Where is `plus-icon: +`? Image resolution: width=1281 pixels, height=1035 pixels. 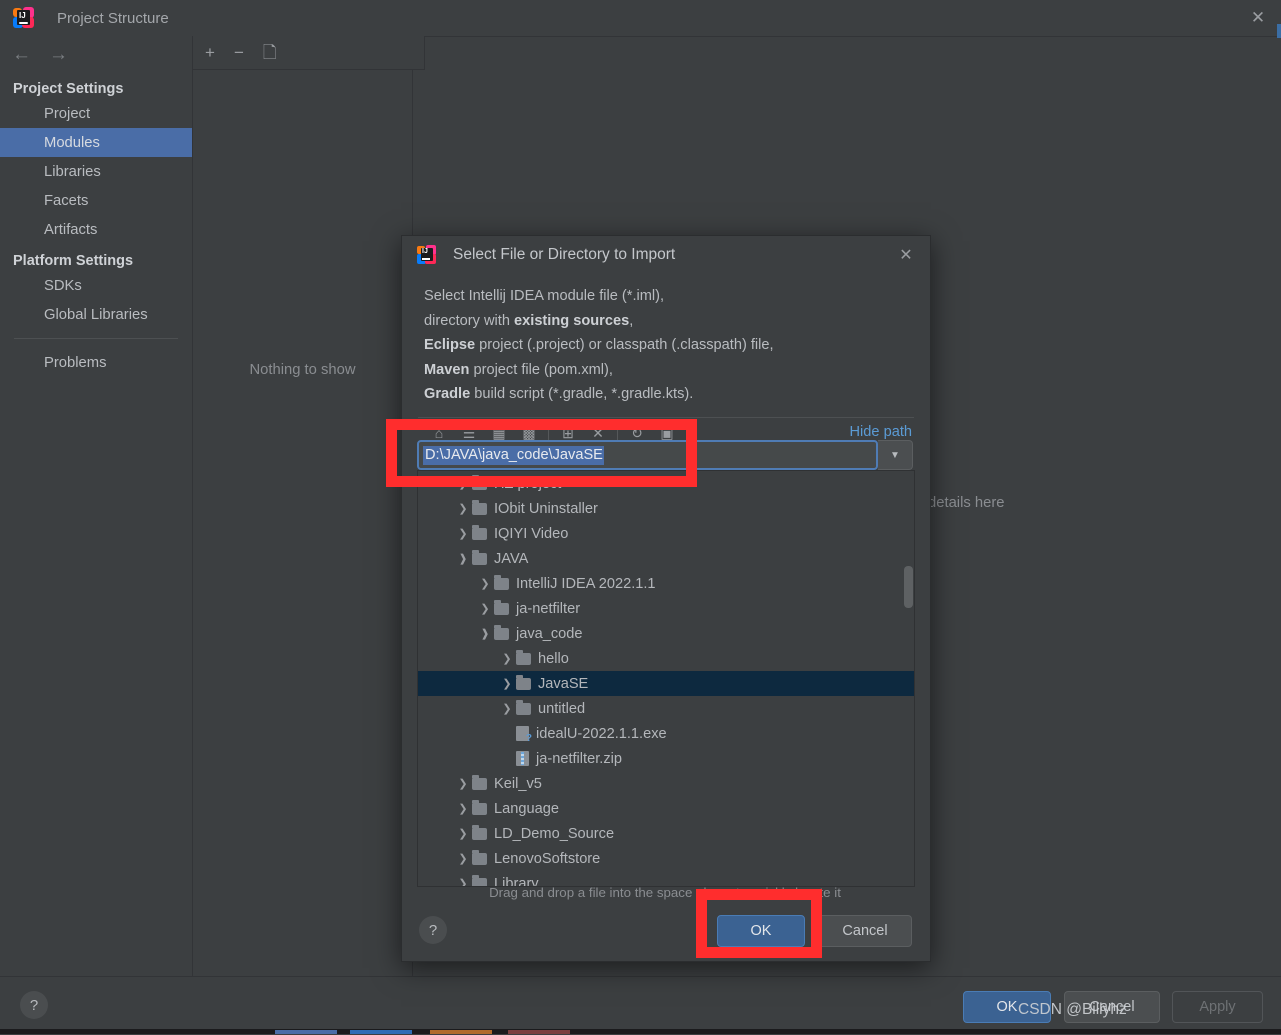 plus-icon: + is located at coordinates (210, 52).